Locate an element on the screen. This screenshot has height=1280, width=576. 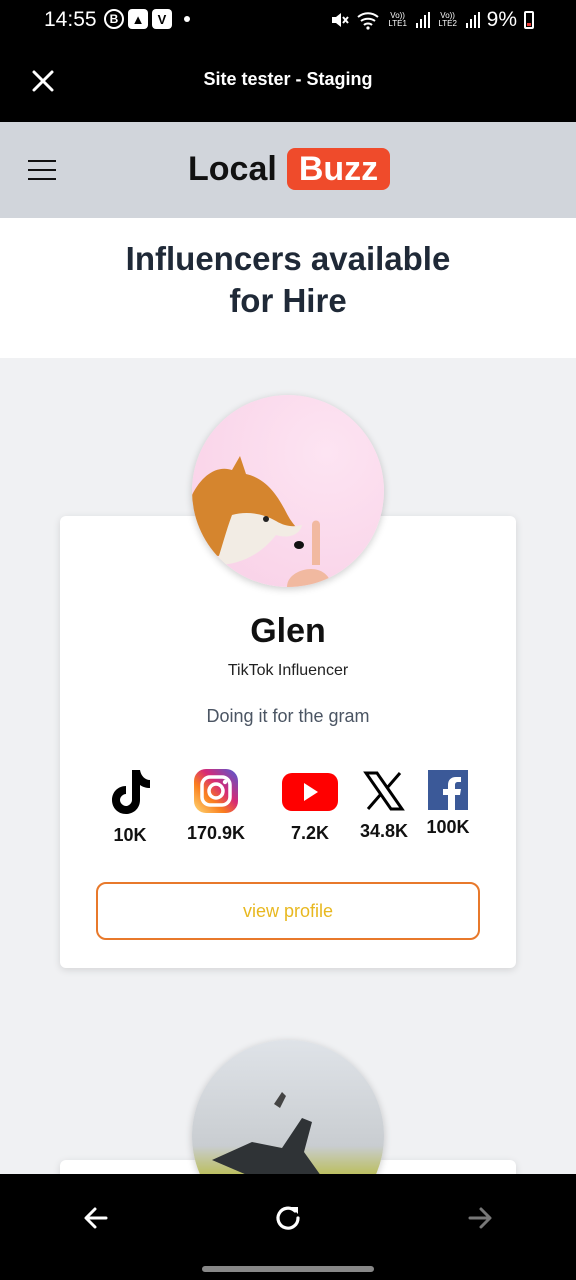
instagram-count: 170.9K is located at coordinates (216, 833).